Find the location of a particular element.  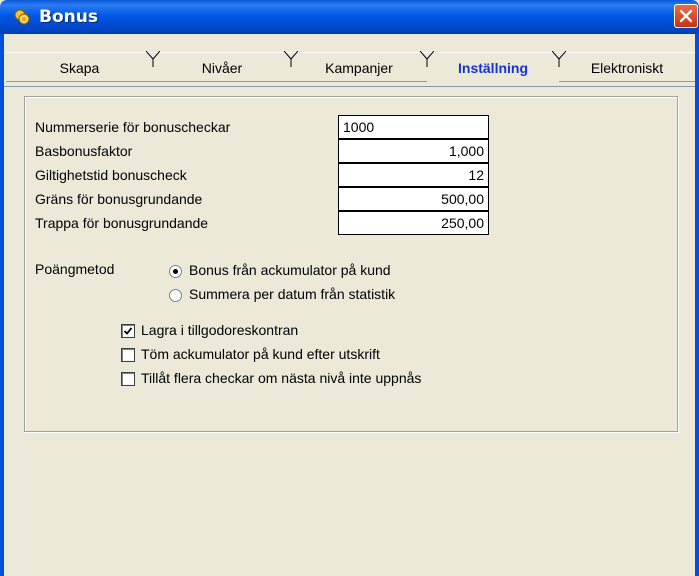

title-bar: Bonus is located at coordinates (349, 17).